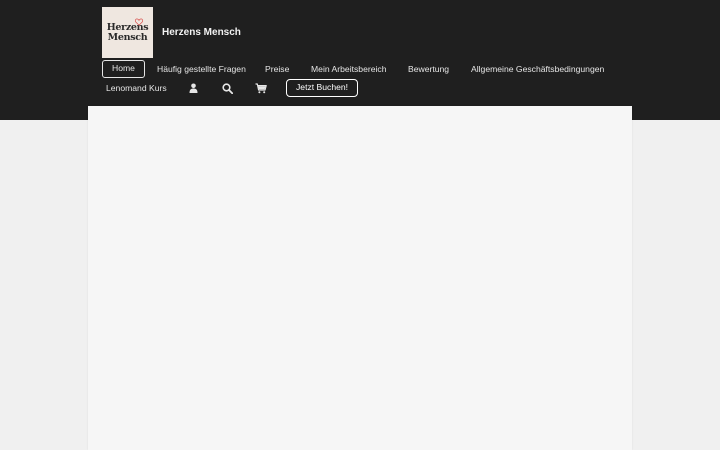 Image resolution: width=720 pixels, height=450 pixels. What do you see at coordinates (261, 88) in the screenshot?
I see `cart-icon` at bounding box center [261, 88].